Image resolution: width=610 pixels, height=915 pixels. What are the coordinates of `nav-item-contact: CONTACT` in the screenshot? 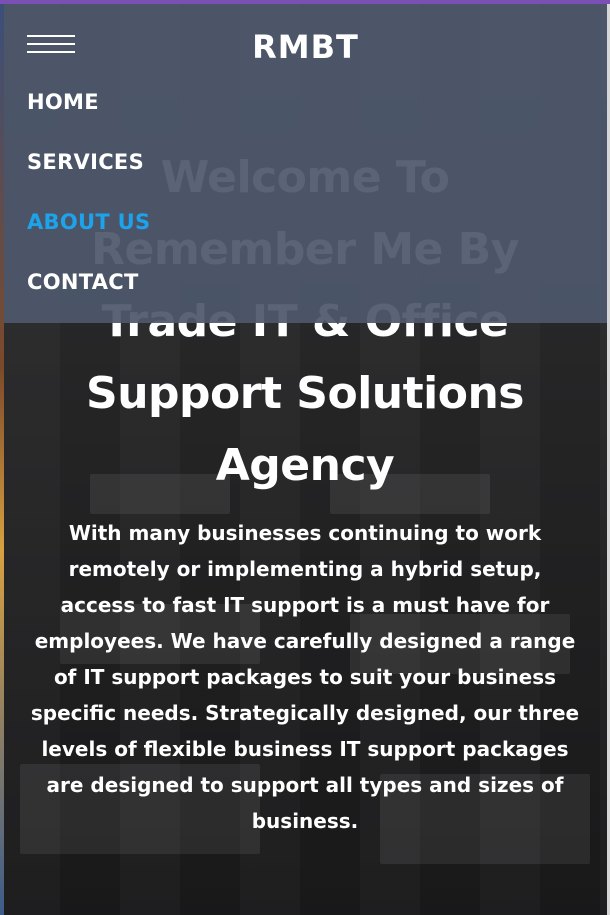 It's located at (83, 282).